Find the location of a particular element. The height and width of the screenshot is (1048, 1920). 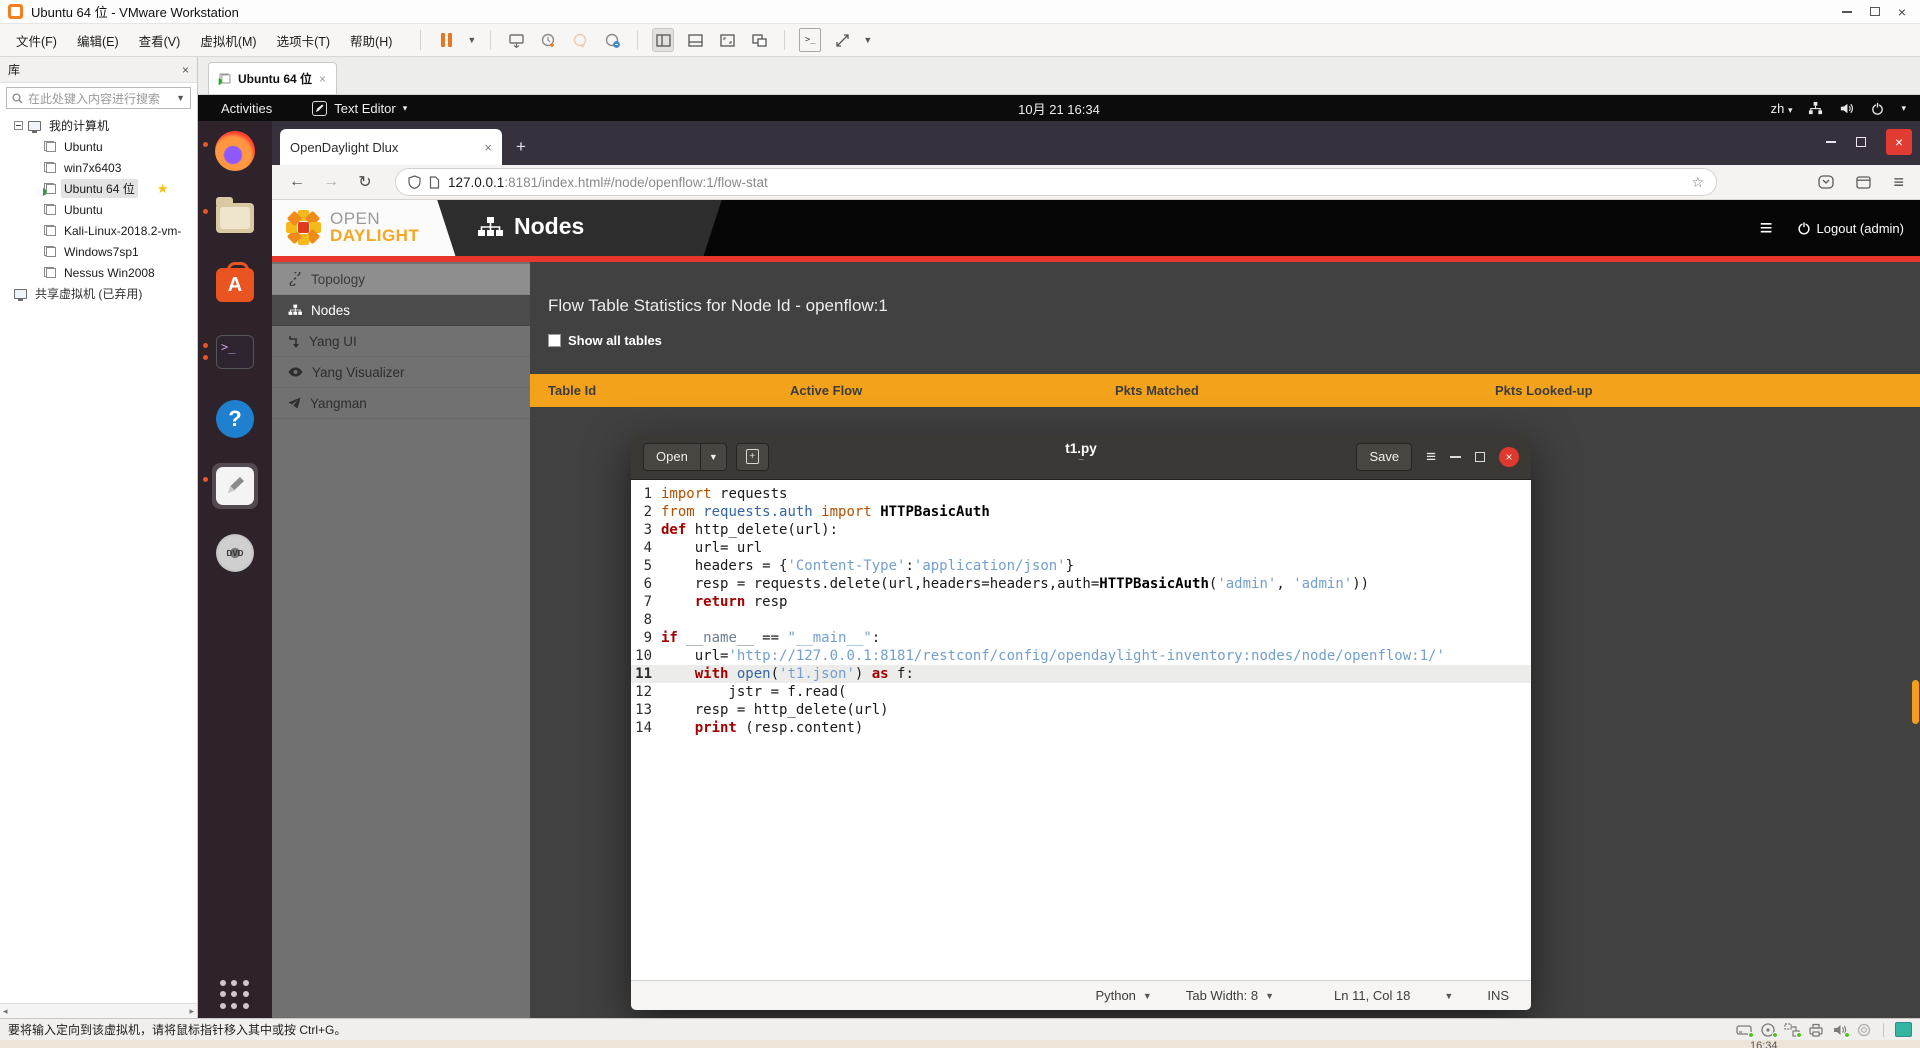

scroll-right-icon: ▸ is located at coordinates (191, 1011).